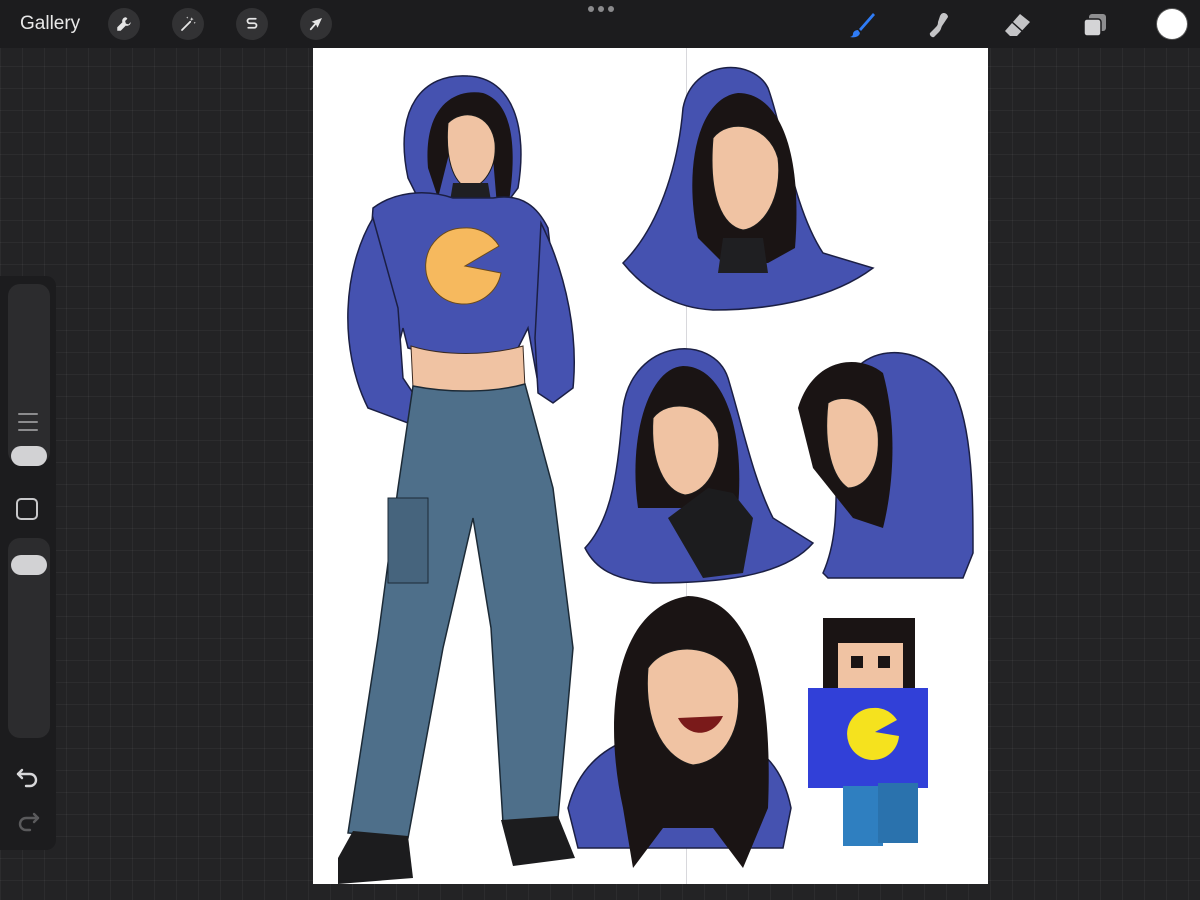 Image resolution: width=1200 pixels, height=900 pixels. I want to click on modify-button, so click(27, 509).